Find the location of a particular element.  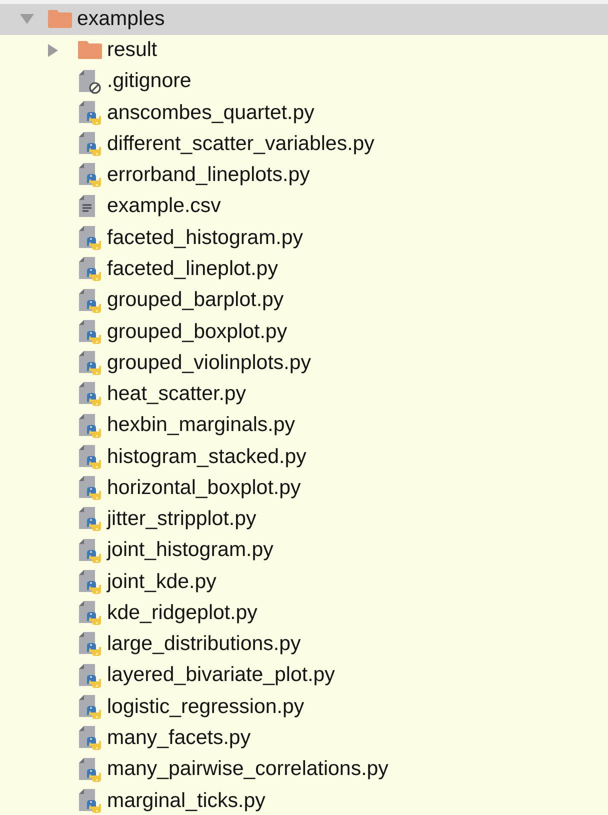

tree-item: hexbin_marginals.py is located at coordinates (304, 426).